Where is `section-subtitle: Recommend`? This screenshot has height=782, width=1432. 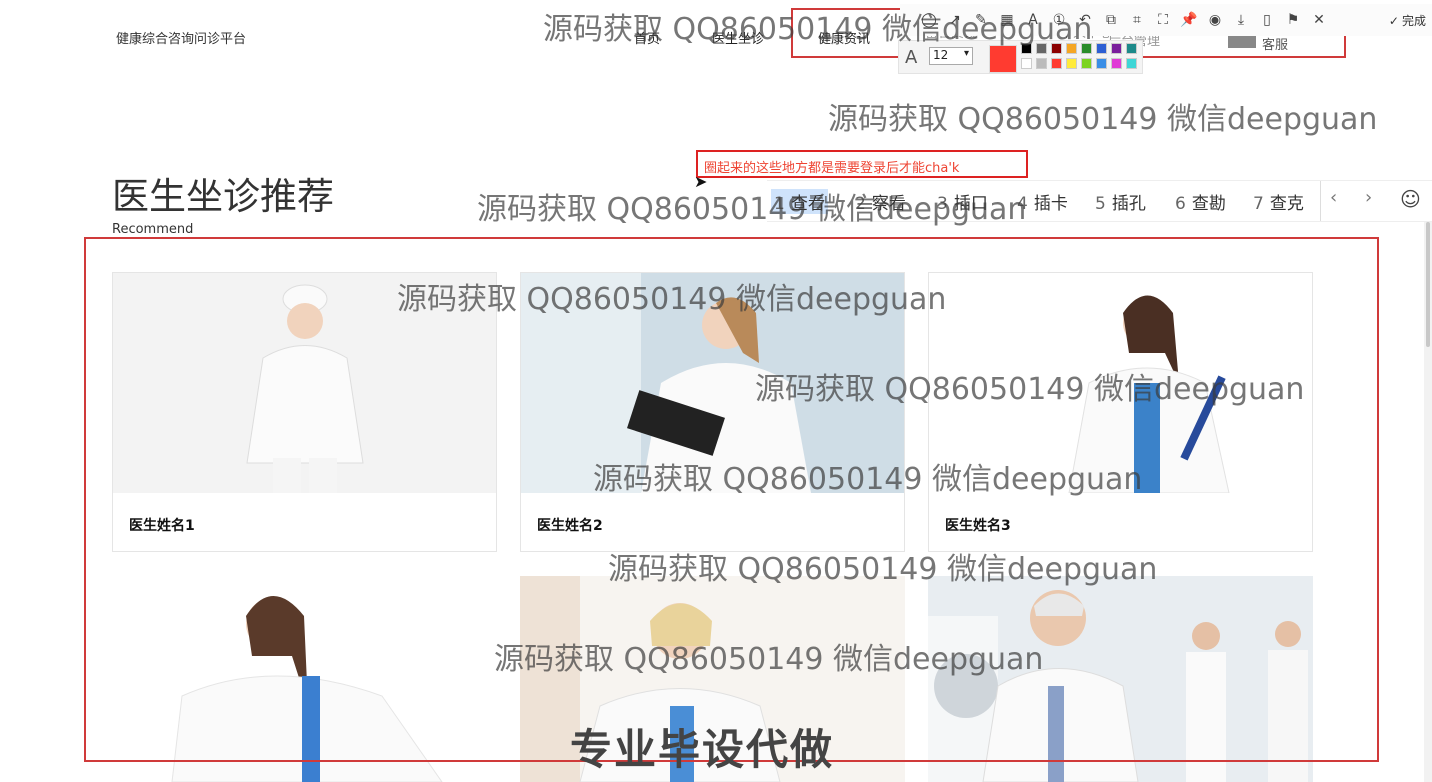
section-subtitle: Recommend is located at coordinates (153, 229).